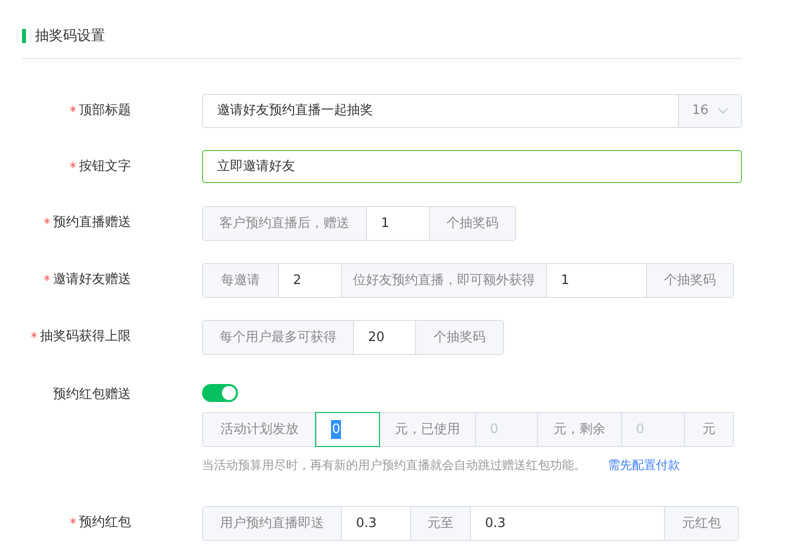 This screenshot has width=796, height=550. I want to click on help-text: 当活动预算用尽时，再有新的用户预约直播就会自动跳过赠送红包功能。, so click(394, 465).